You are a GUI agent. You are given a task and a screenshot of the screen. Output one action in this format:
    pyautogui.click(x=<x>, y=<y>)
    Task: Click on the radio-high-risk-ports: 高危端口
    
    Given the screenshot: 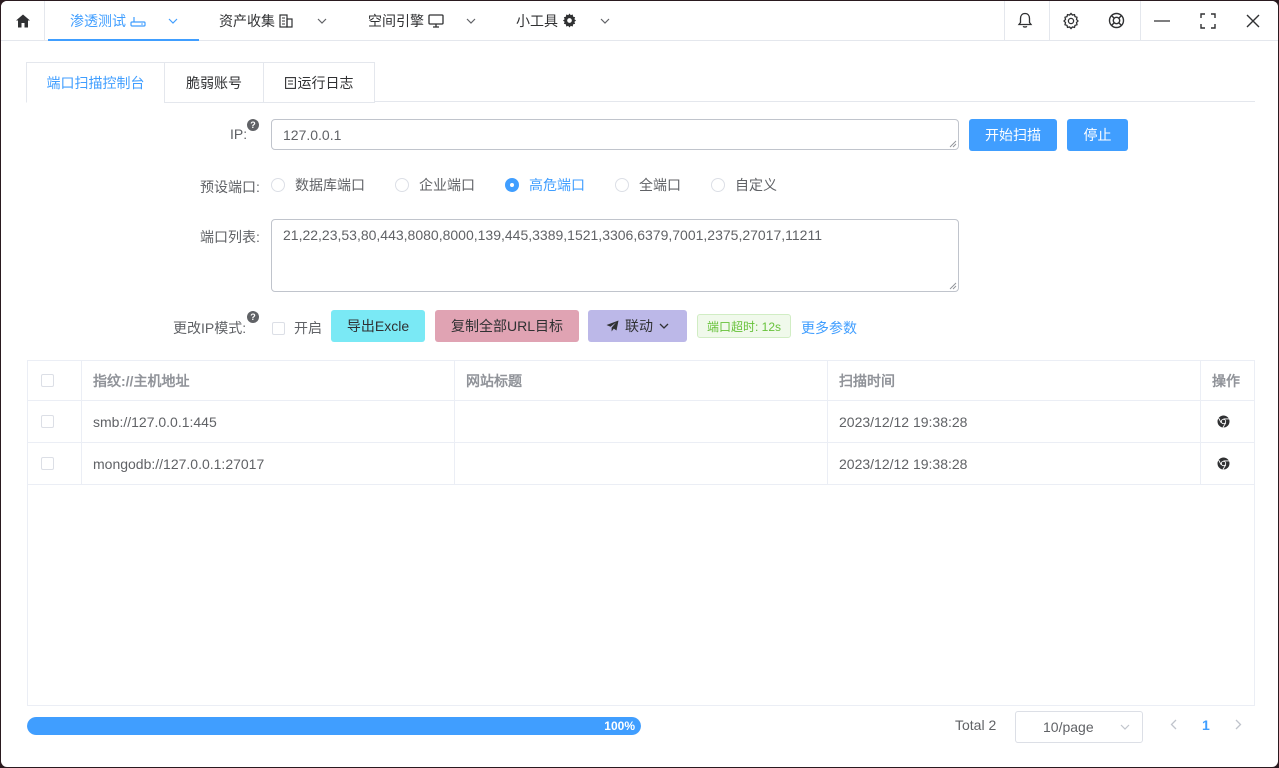 What is the action you would take?
    pyautogui.click(x=545, y=185)
    